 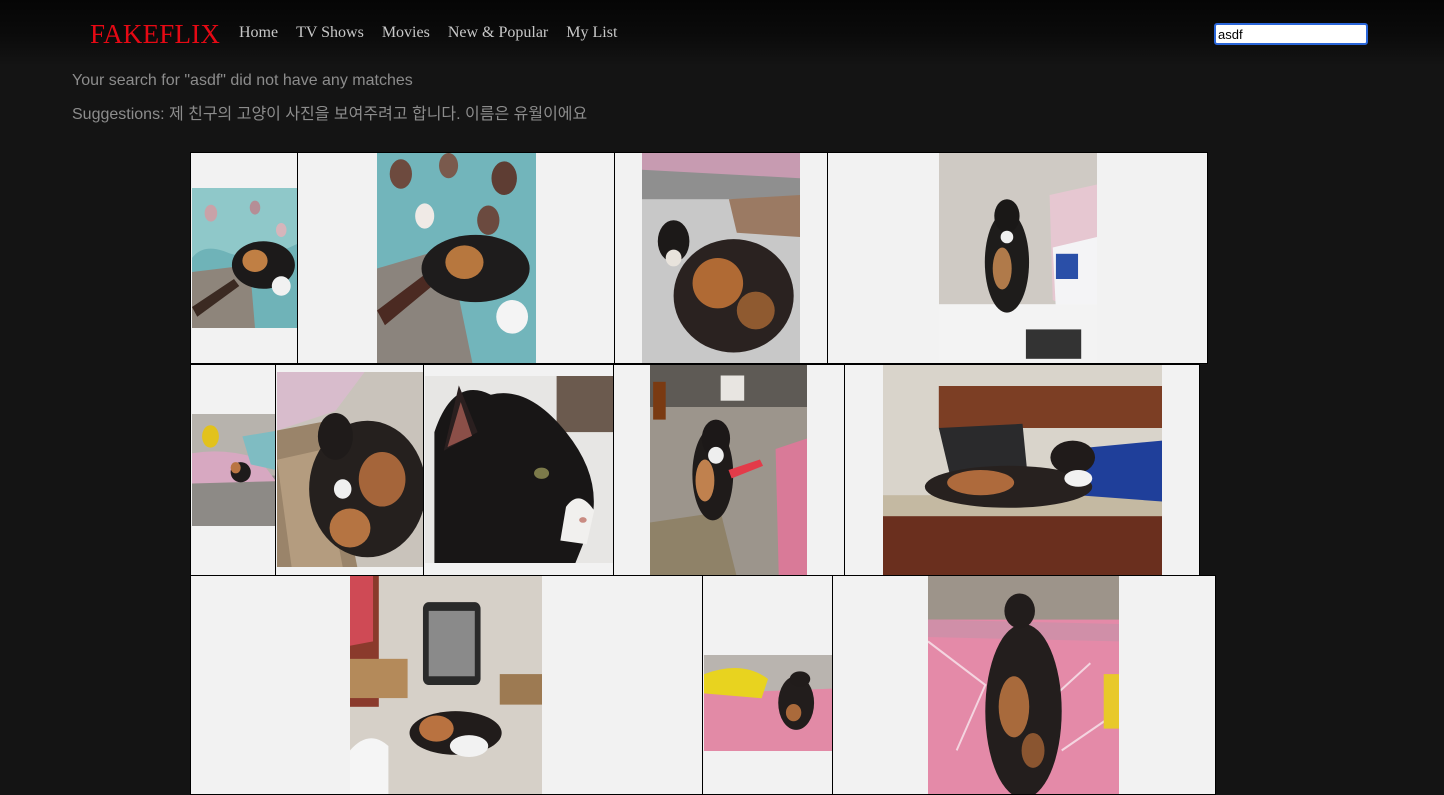 I want to click on nav-tv-shows: TV Shows, so click(x=330, y=33).